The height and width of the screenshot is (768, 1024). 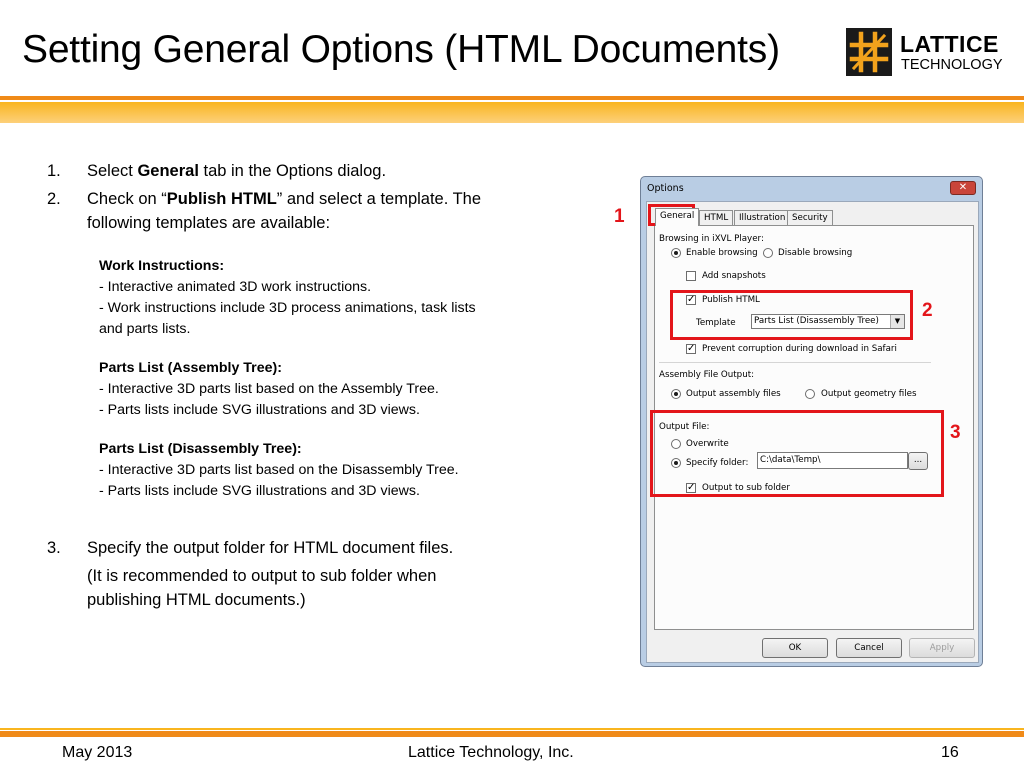 I want to click on callout-number: 3, so click(x=955, y=432).